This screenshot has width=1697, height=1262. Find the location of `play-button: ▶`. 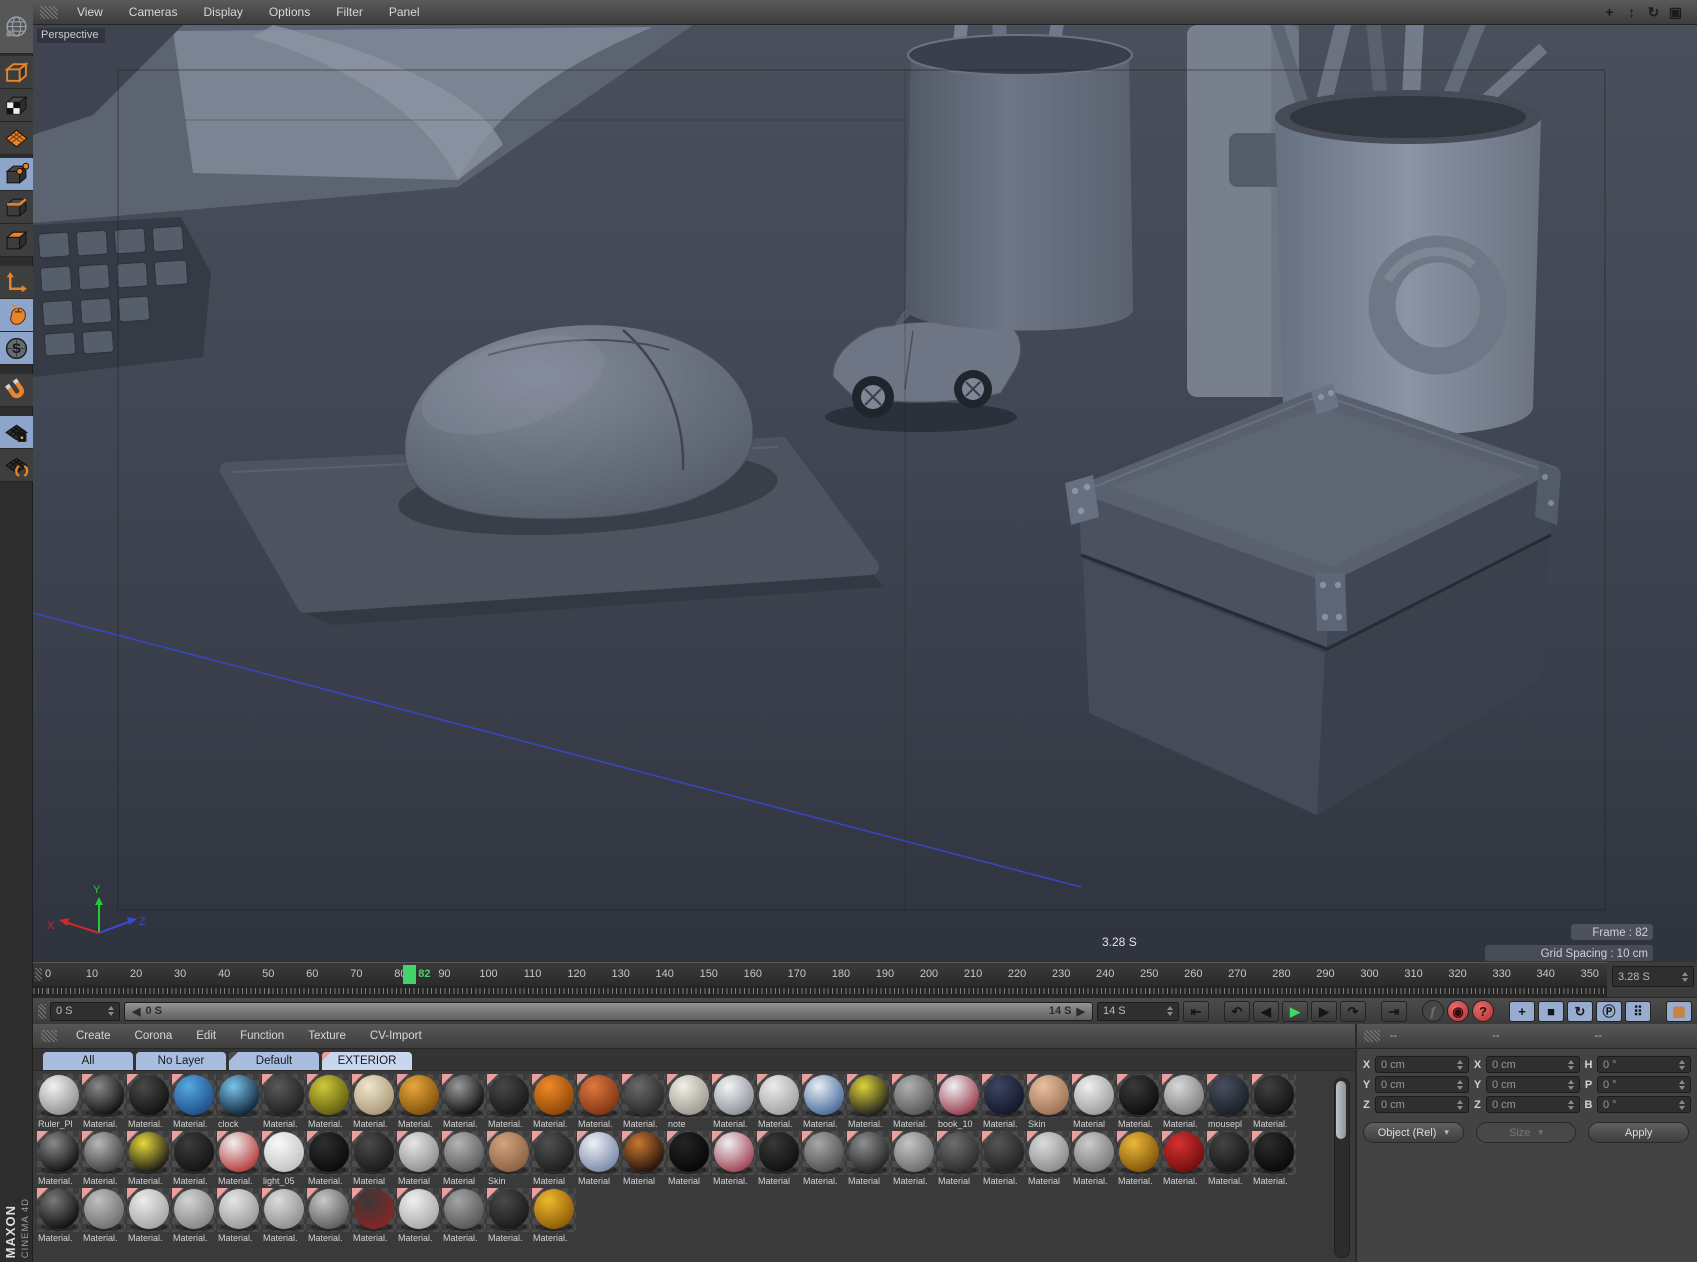

play-button: ▶ is located at coordinates (1295, 1011).